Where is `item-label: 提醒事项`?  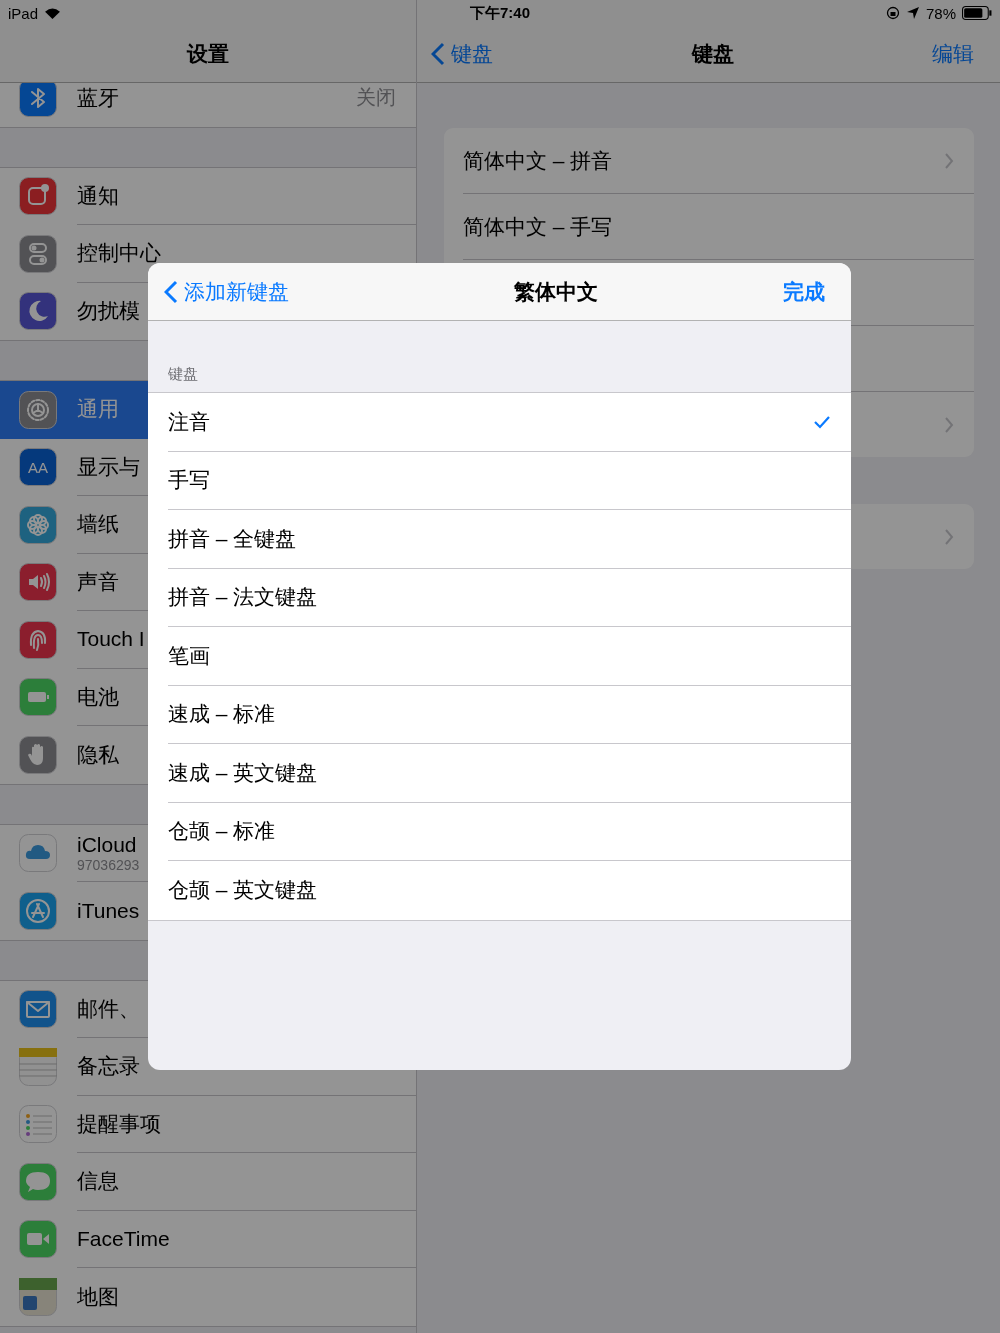
item-label: 提醒事项 is located at coordinates (119, 1123).